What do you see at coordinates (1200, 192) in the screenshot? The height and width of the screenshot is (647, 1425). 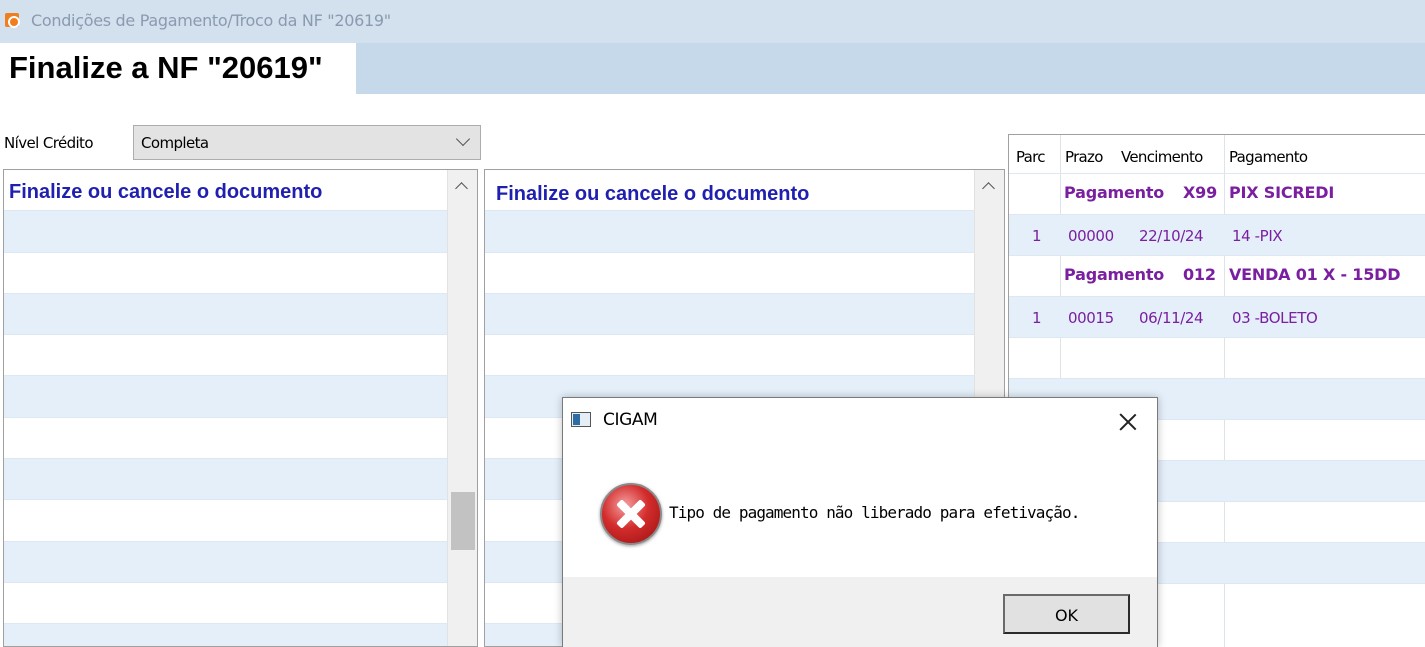 I see `group-code: X99` at bounding box center [1200, 192].